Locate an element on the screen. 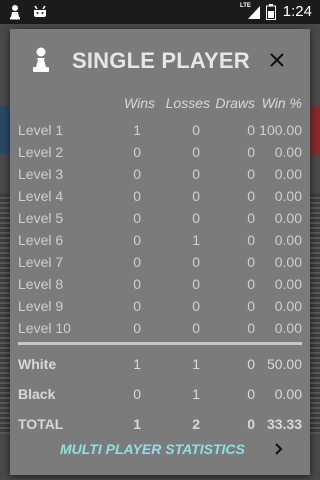 The image size is (320, 480). pawn-notification-icon is located at coordinates (15, 14).